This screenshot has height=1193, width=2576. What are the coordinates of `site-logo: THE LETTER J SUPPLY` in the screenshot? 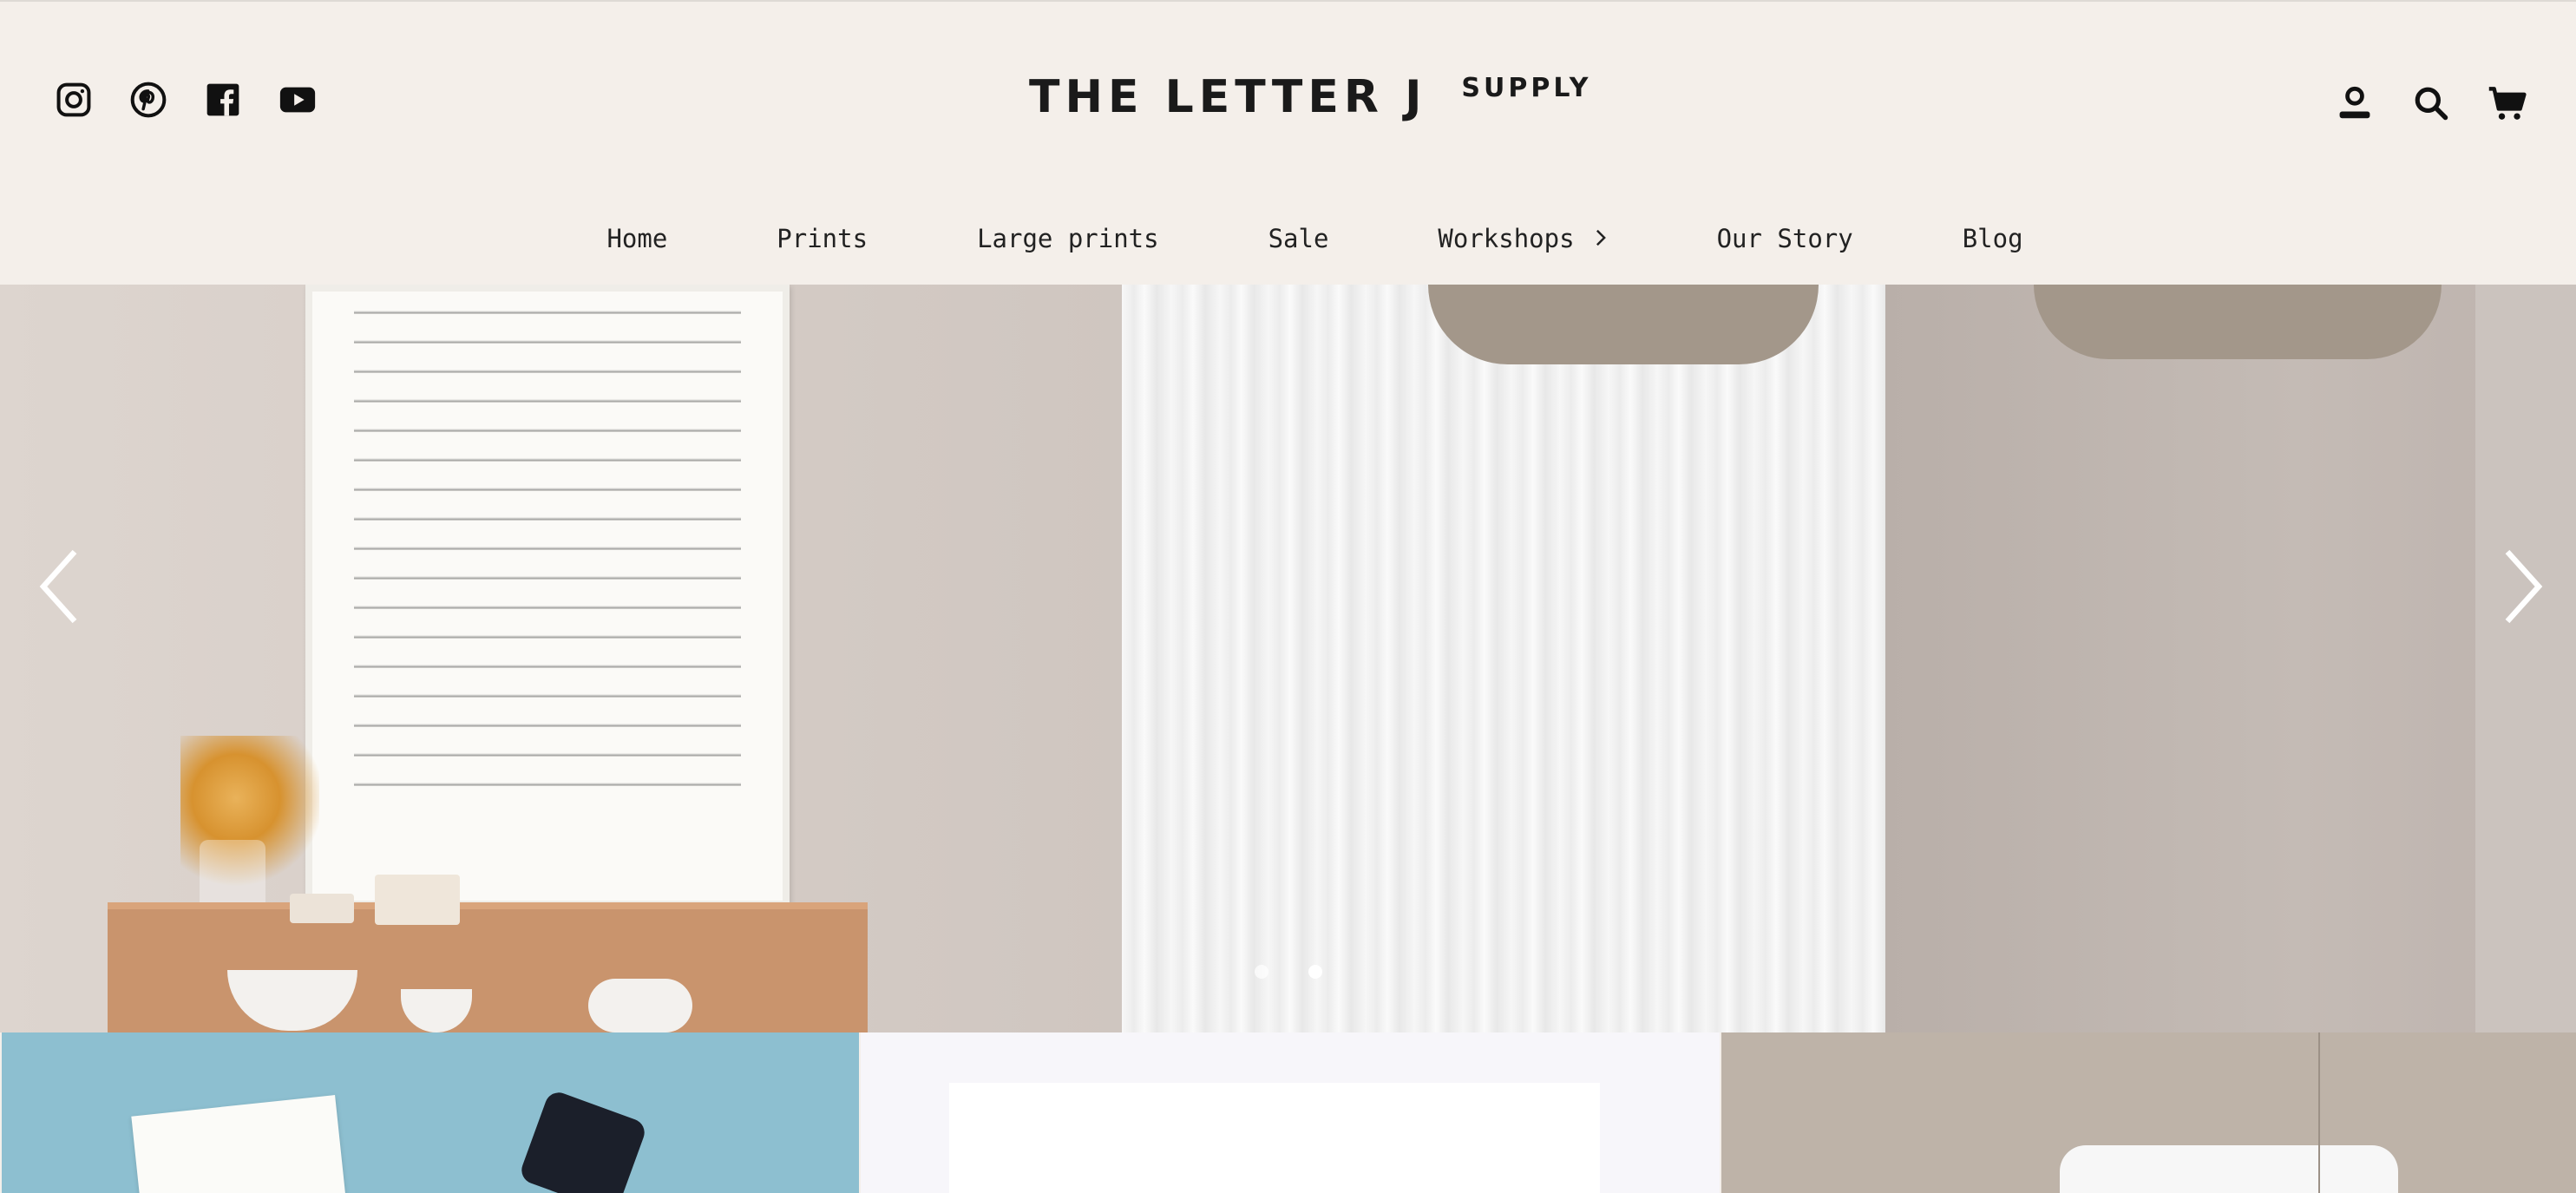 It's located at (1310, 97).